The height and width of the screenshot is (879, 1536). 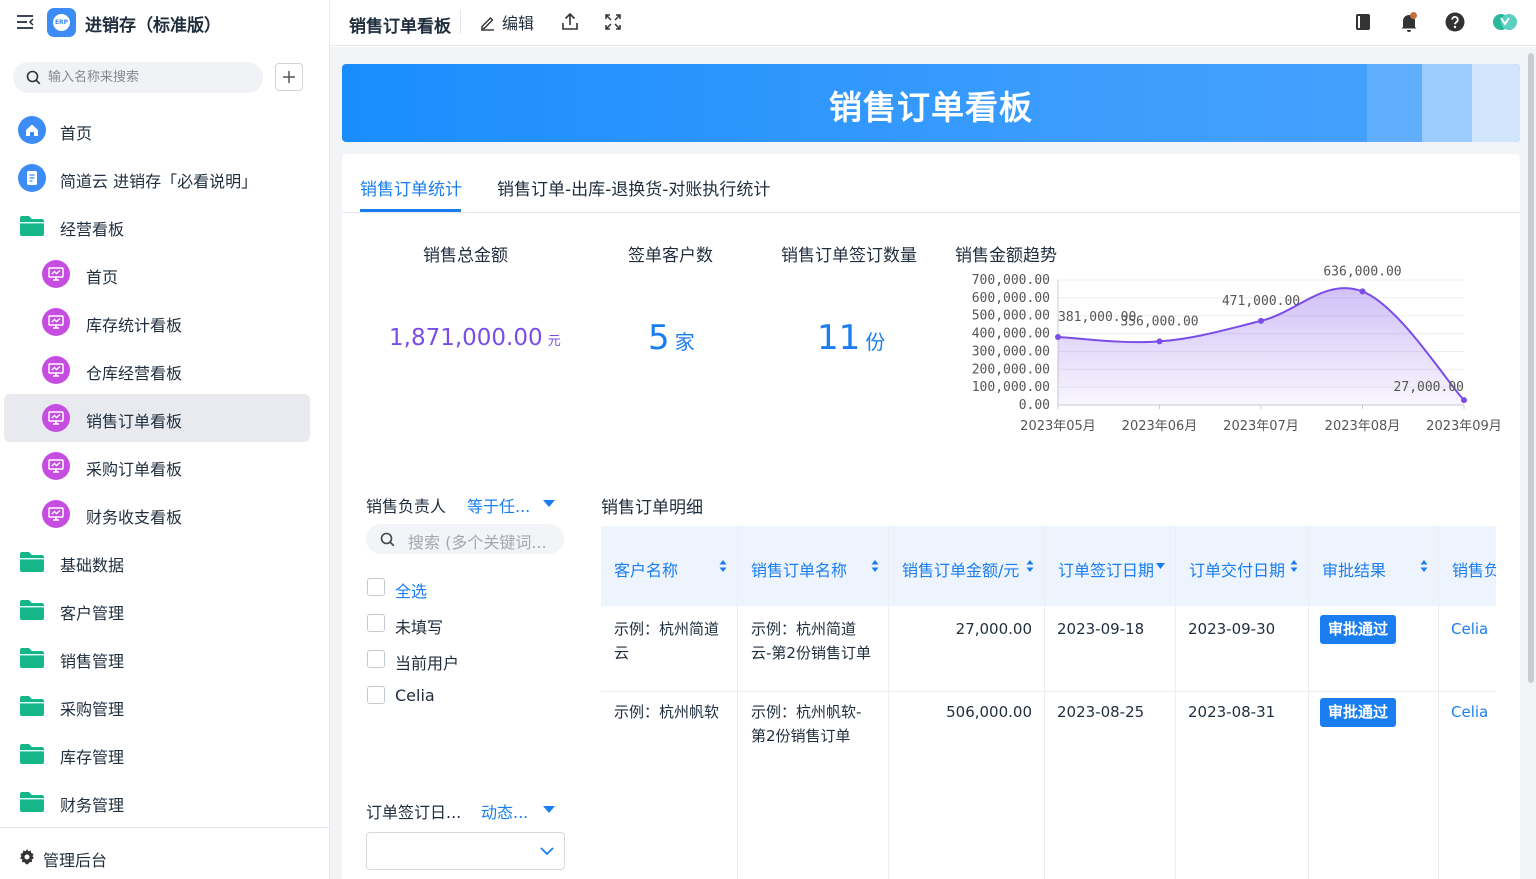 I want to click on sidebar-item-label: 采购订单看板, so click(x=134, y=469).